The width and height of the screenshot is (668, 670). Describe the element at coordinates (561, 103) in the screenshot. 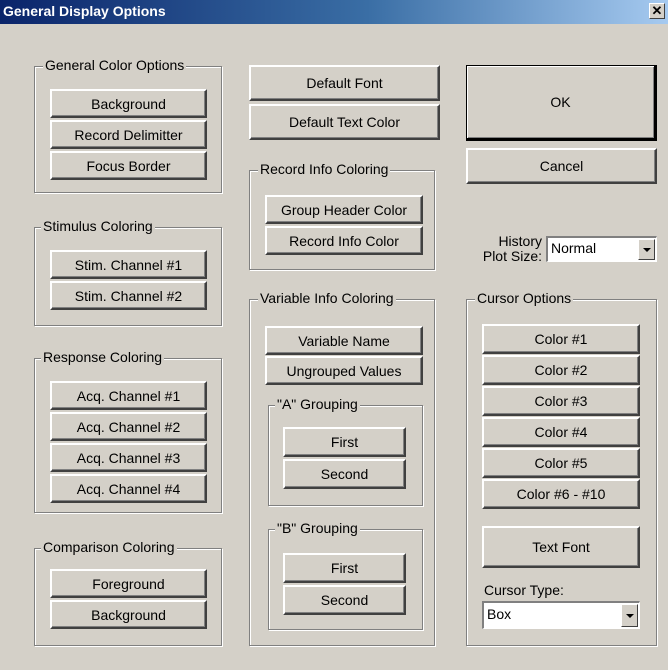

I see `ok-button: OK` at that location.